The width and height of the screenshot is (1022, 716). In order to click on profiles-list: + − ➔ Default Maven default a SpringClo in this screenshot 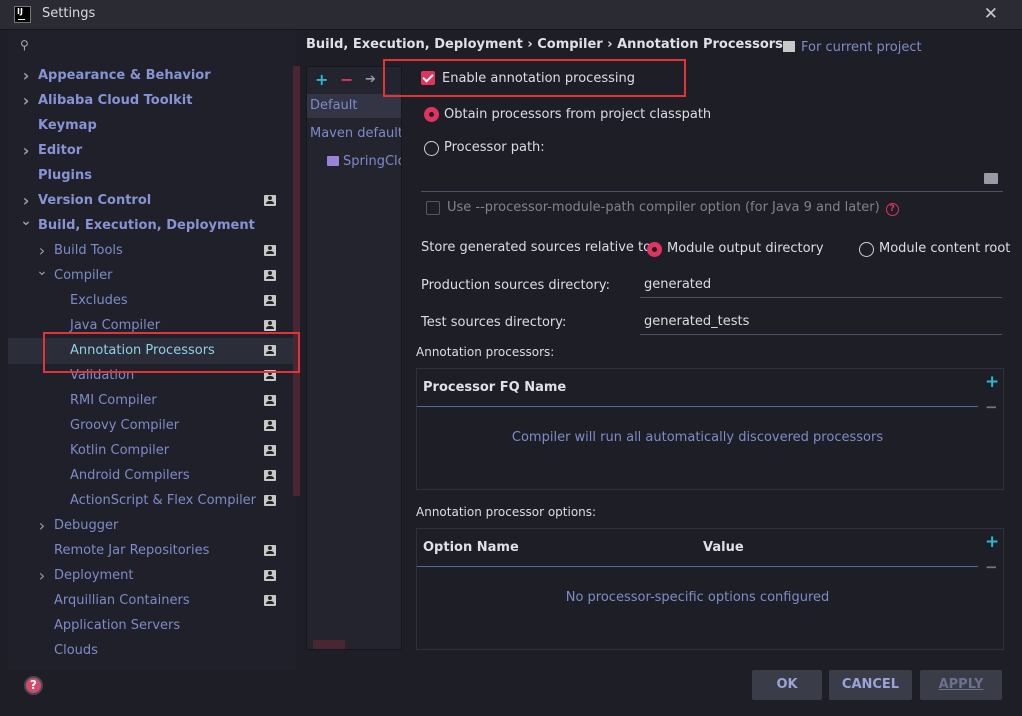, I will do `click(354, 358)`.